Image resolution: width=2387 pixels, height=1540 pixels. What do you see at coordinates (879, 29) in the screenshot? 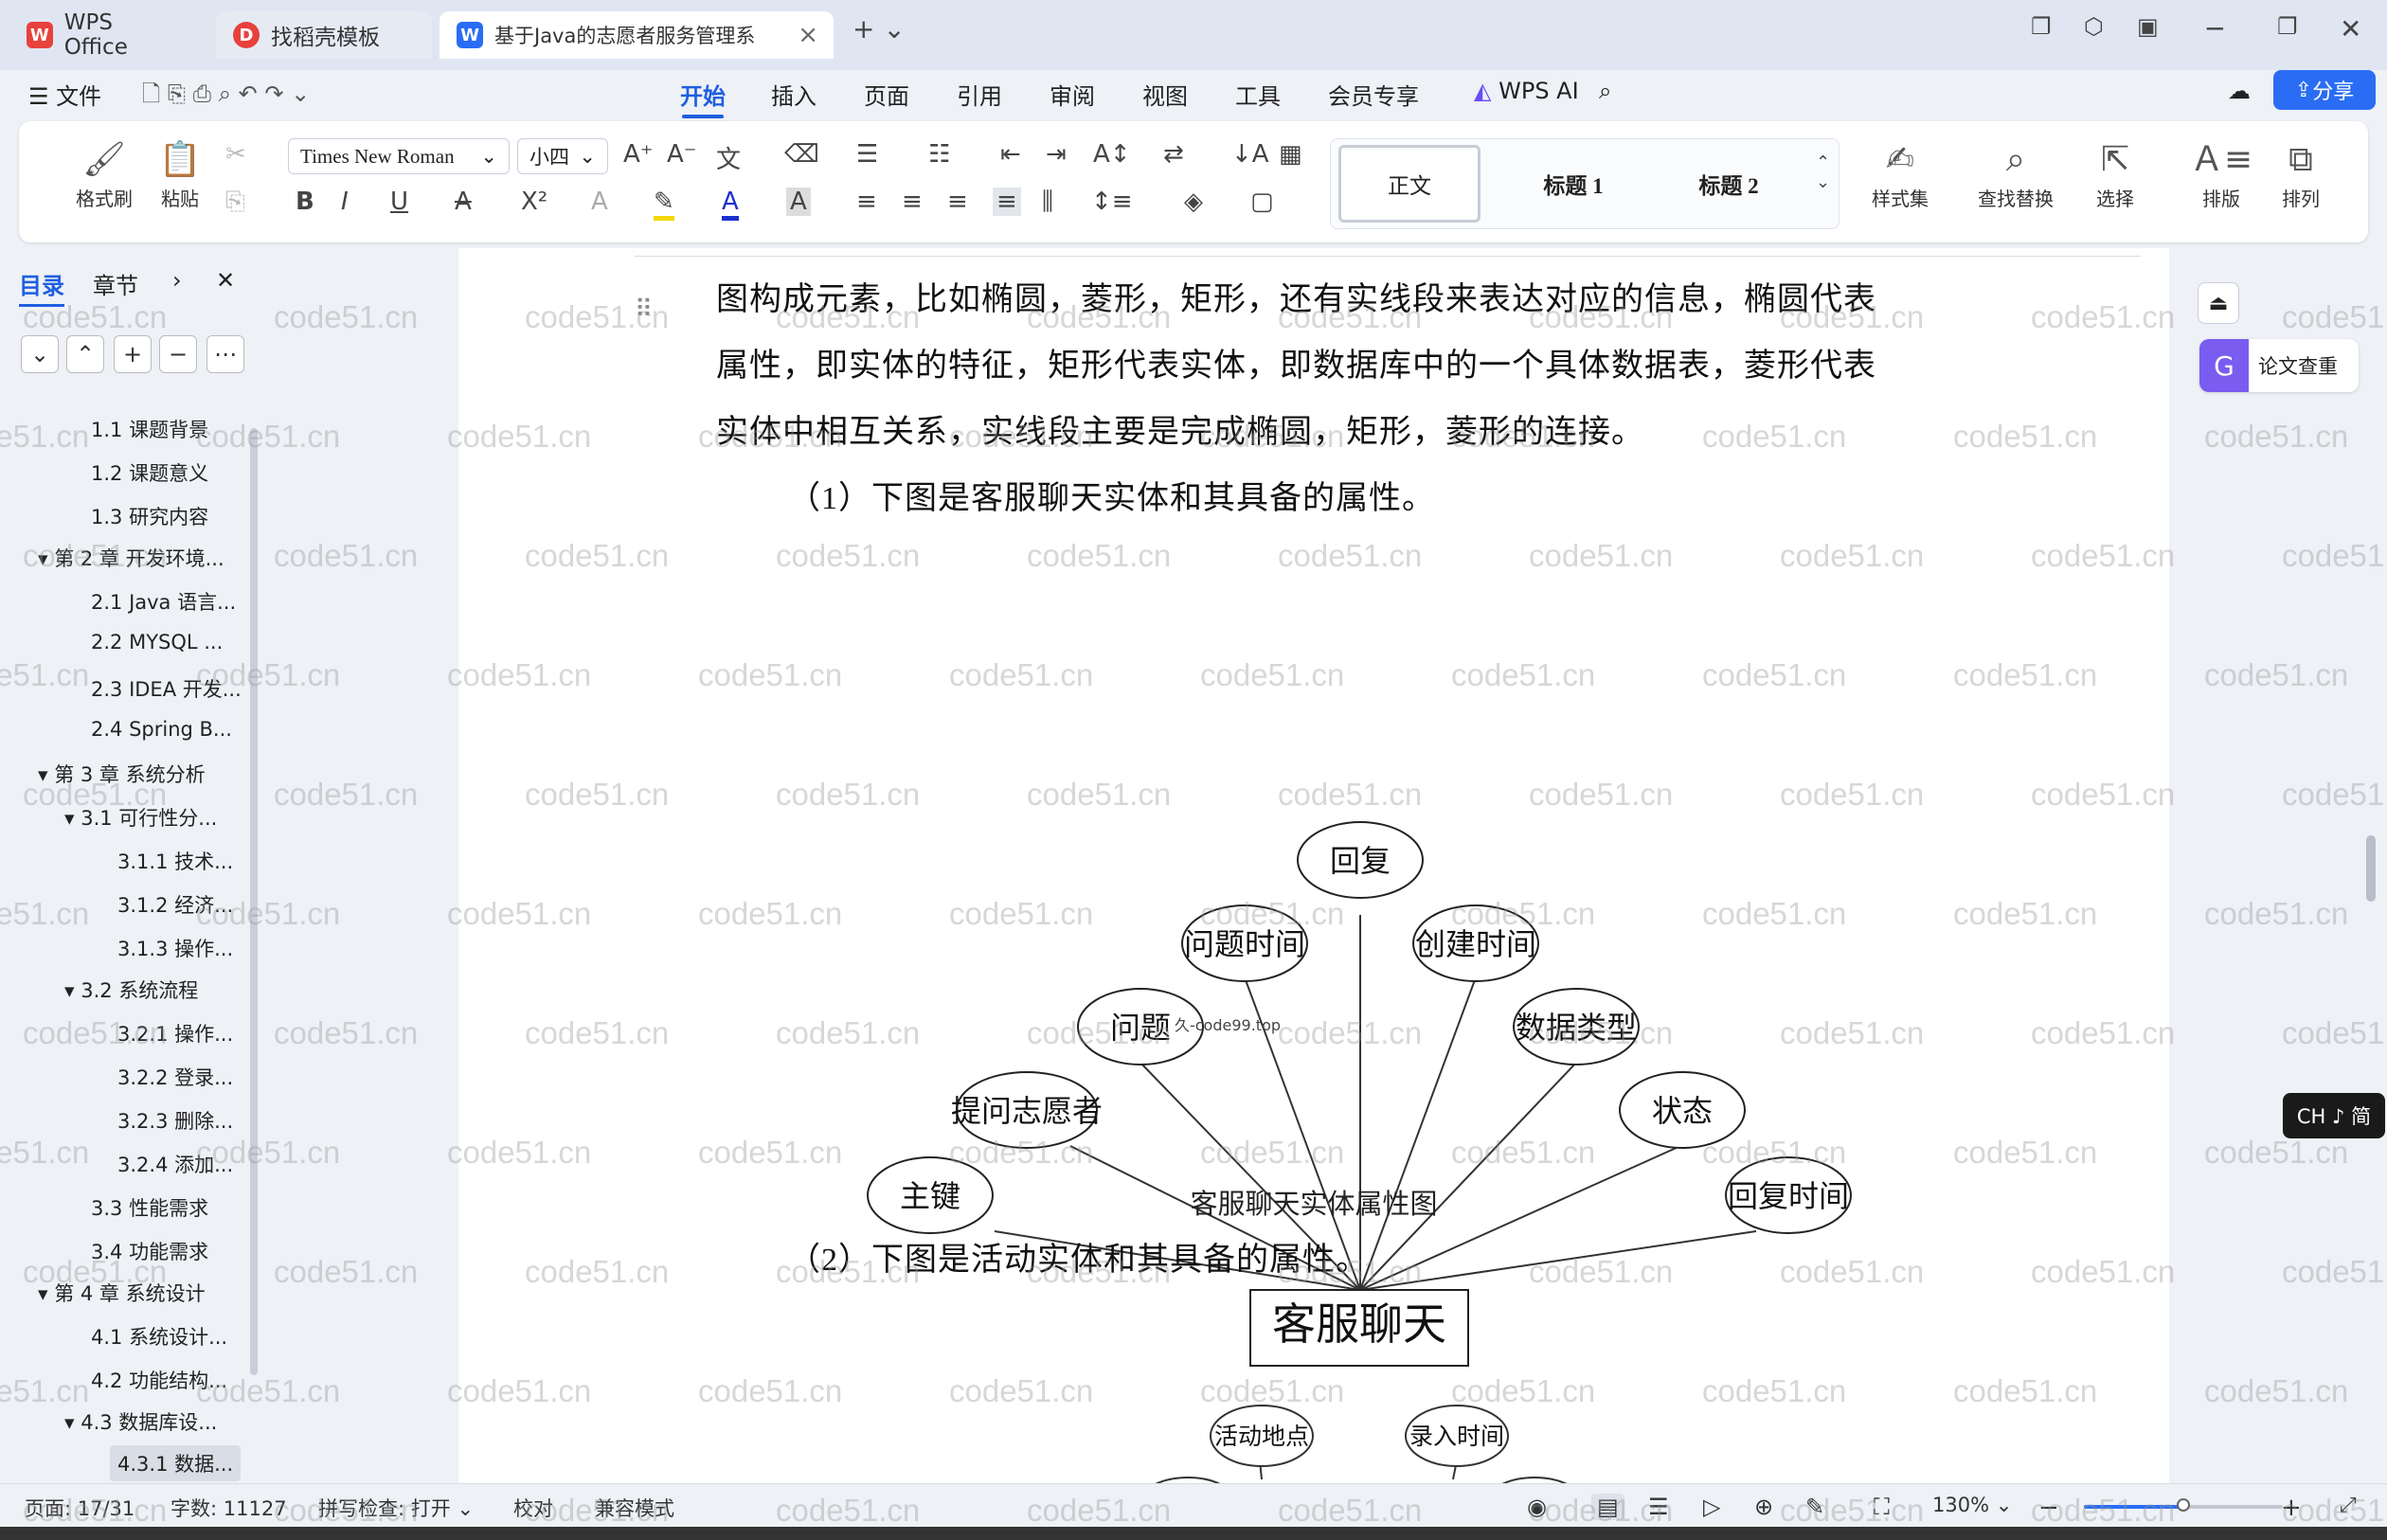
I see `new-tab-icon: + ⌄` at bounding box center [879, 29].